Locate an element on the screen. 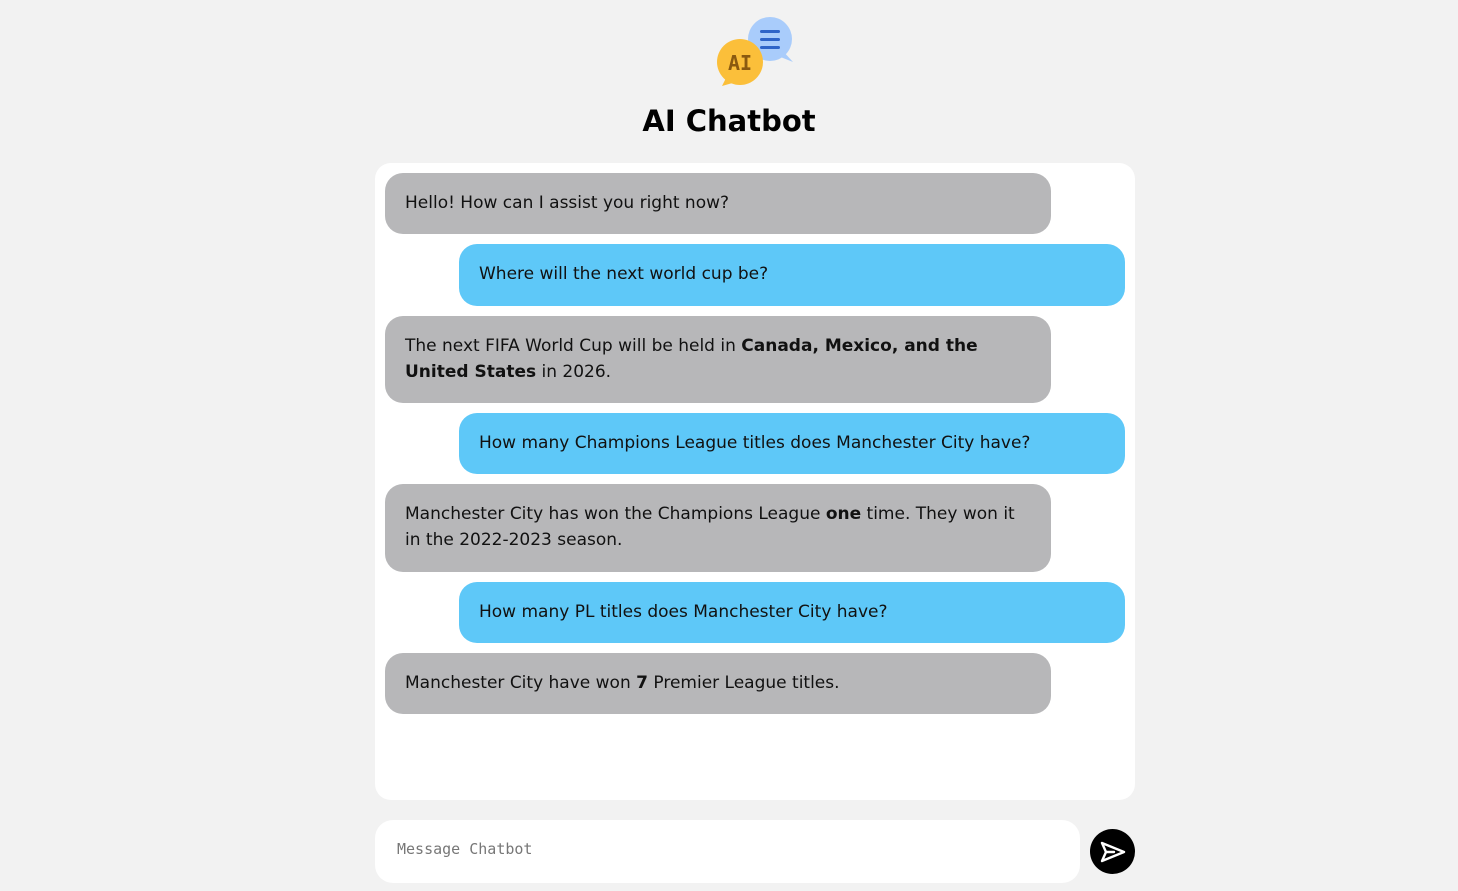 This screenshot has width=1458, height=891. message-text: in 2026. is located at coordinates (574, 372).